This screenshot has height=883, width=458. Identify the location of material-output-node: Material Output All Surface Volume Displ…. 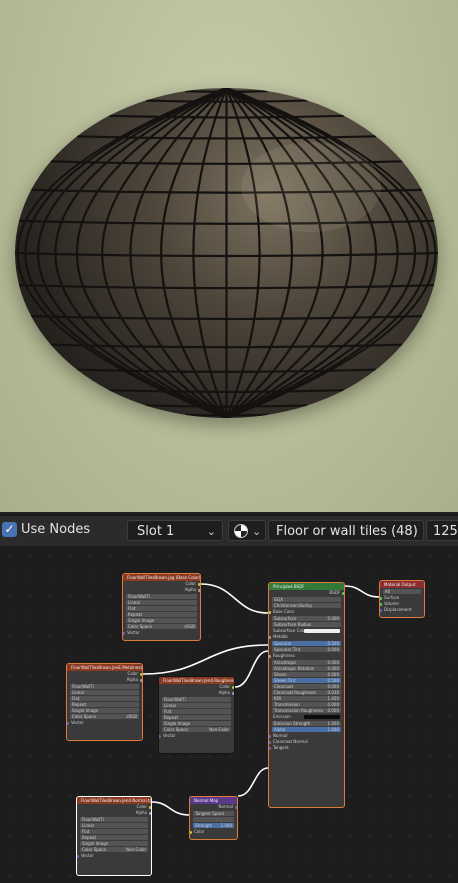
(402, 599).